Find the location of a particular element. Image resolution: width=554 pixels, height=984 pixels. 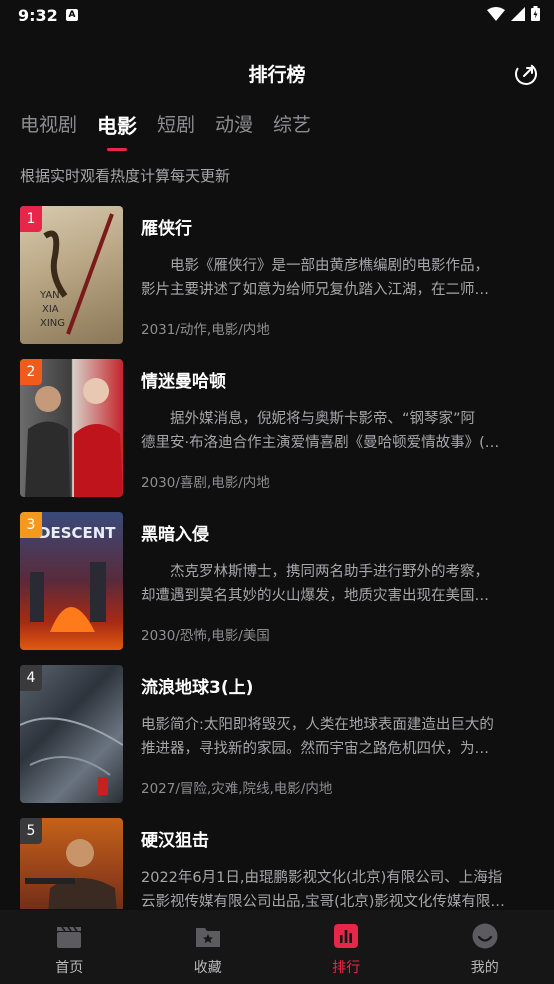

tab-tv-series: 电视剧 is located at coordinates (48, 131).